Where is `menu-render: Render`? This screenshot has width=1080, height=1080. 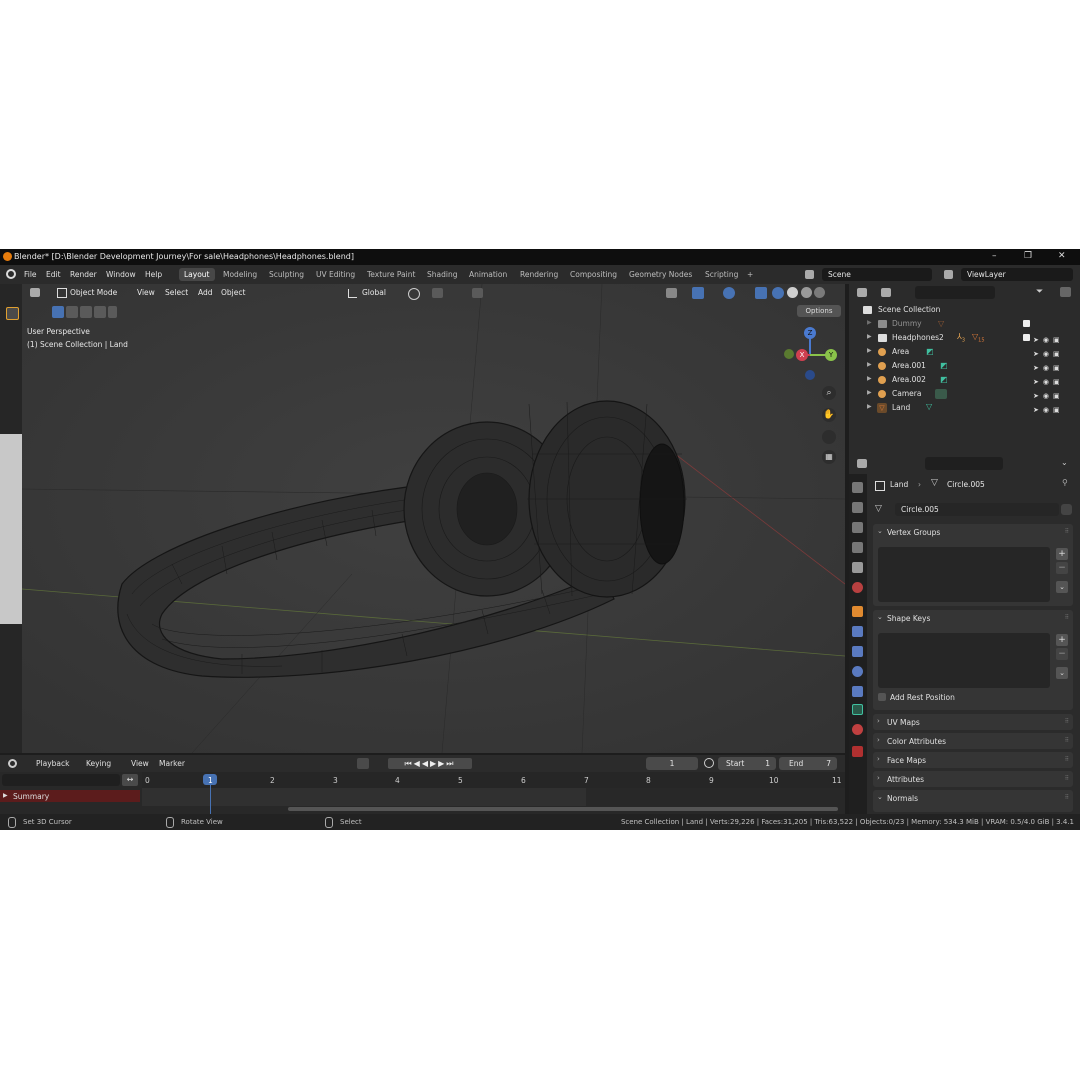 menu-render: Render is located at coordinates (83, 274).